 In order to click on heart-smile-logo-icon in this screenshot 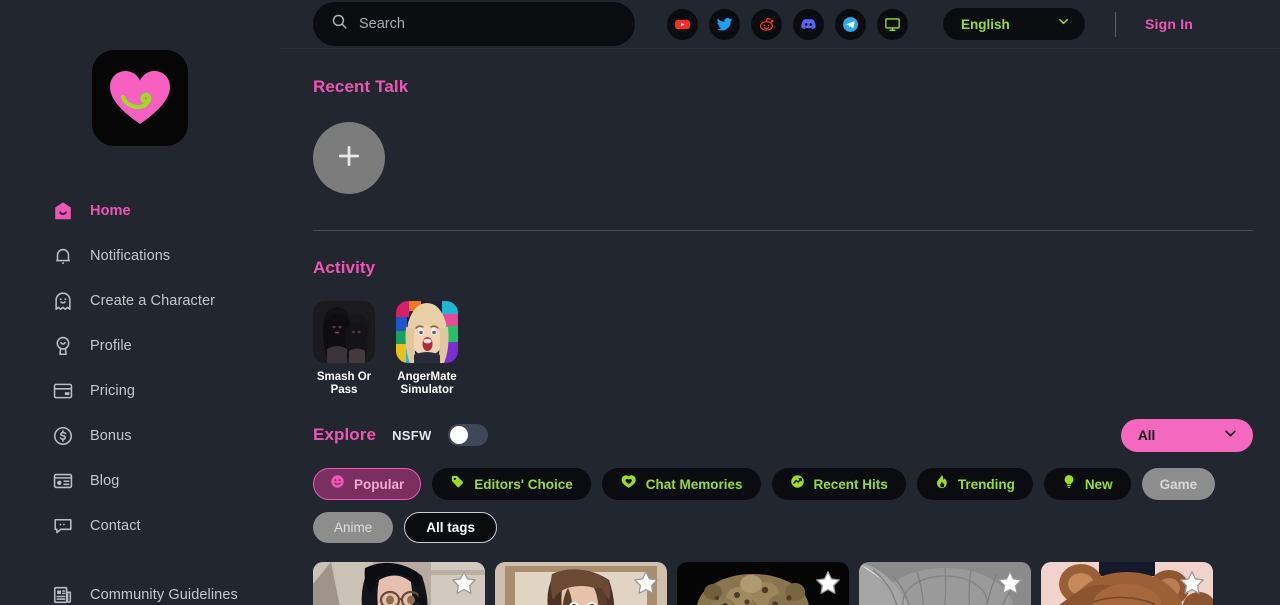, I will do `click(140, 97)`.